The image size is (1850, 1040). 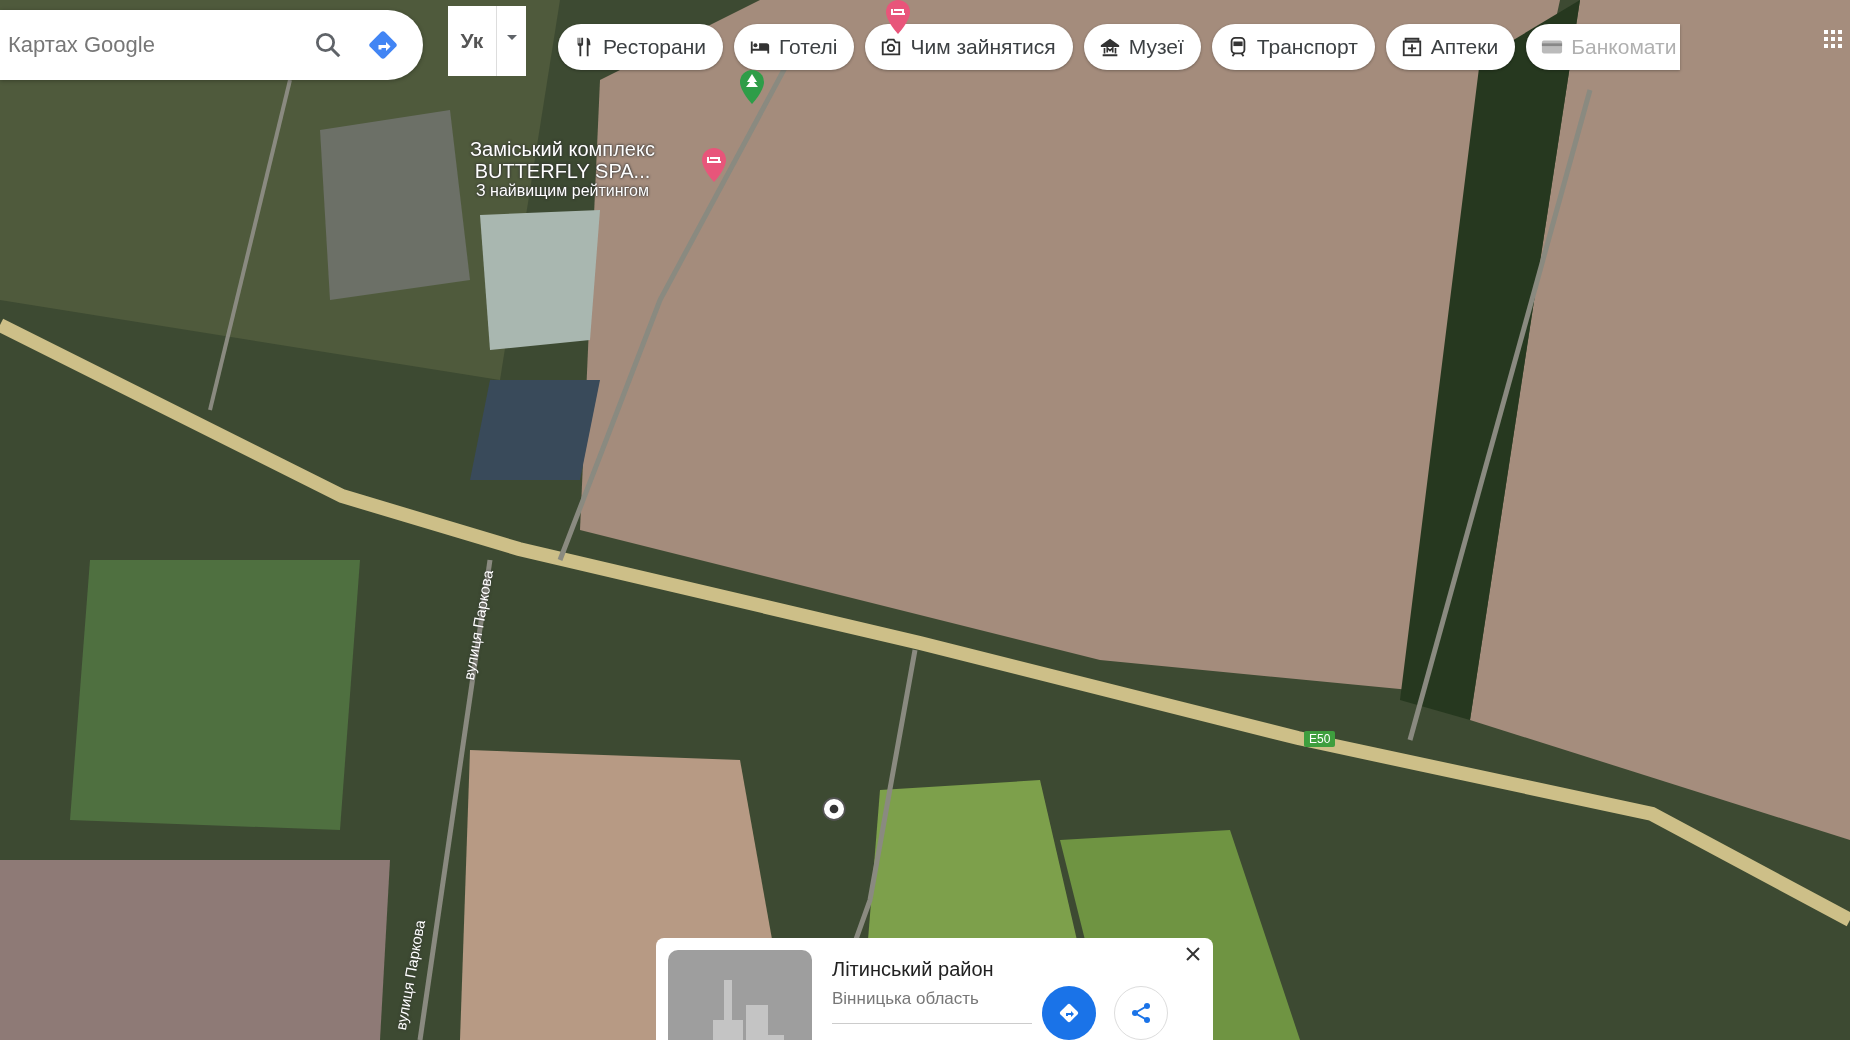 What do you see at coordinates (1193, 954) in the screenshot?
I see `close-icon` at bounding box center [1193, 954].